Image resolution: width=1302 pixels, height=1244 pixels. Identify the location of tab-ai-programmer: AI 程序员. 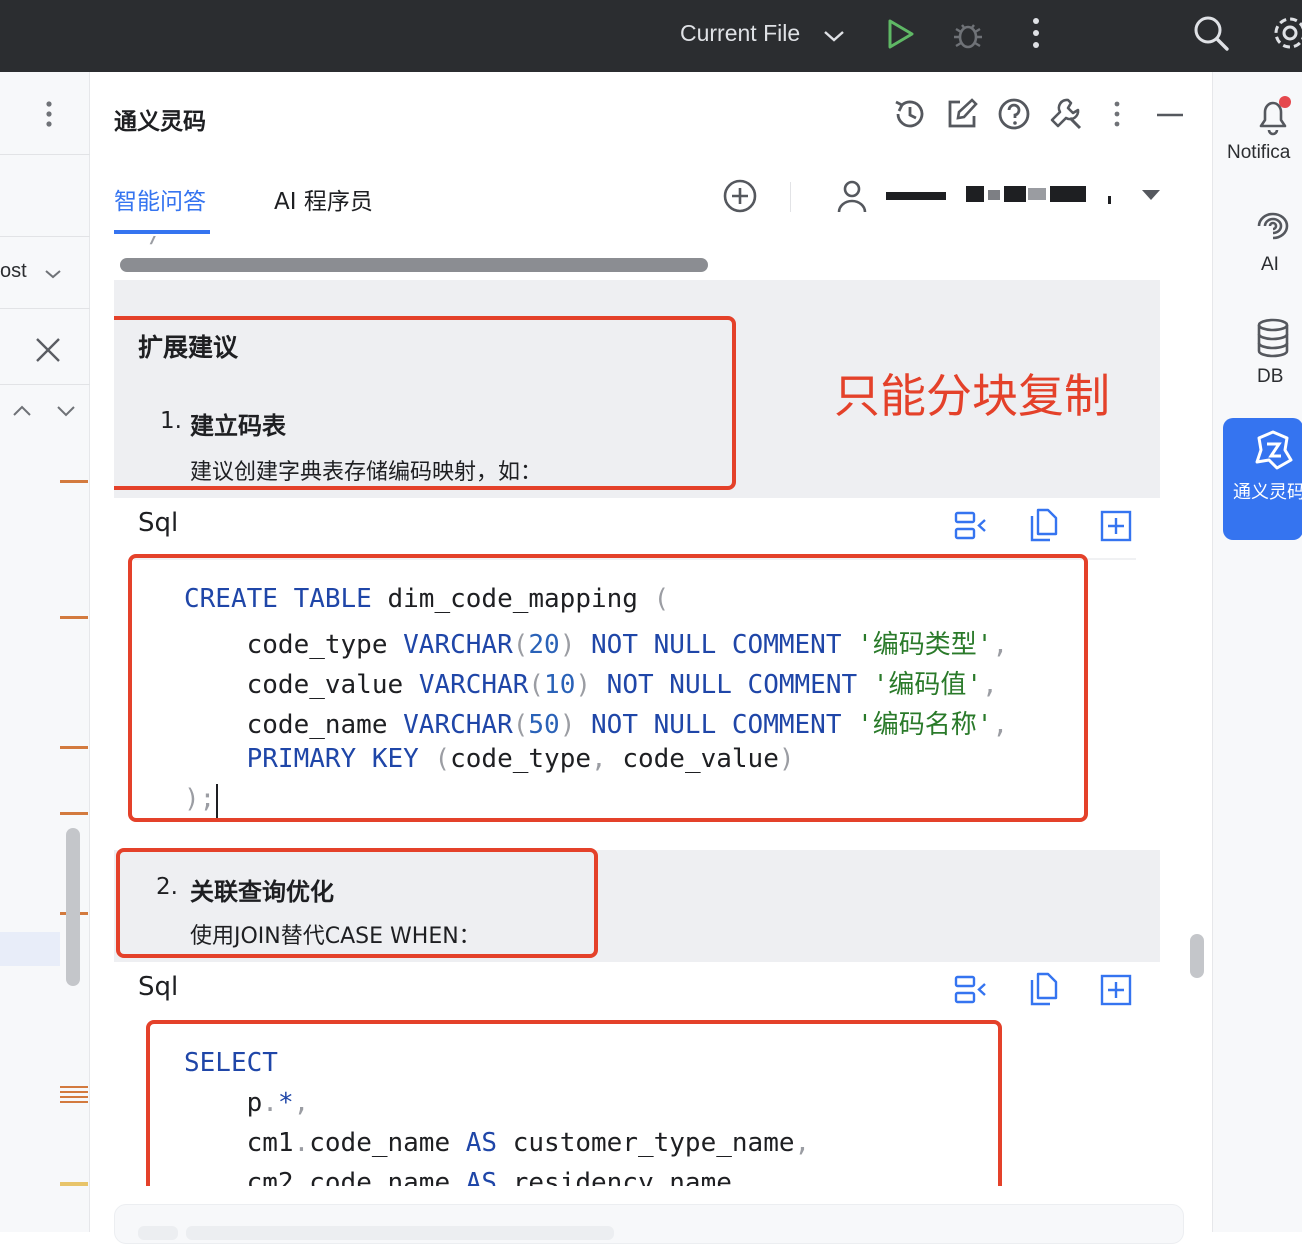
(323, 199).